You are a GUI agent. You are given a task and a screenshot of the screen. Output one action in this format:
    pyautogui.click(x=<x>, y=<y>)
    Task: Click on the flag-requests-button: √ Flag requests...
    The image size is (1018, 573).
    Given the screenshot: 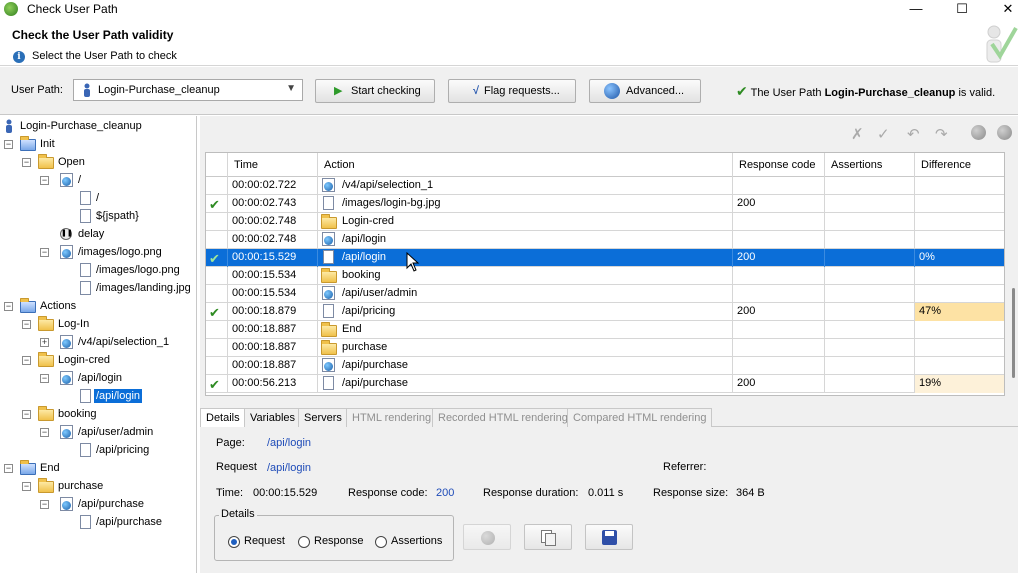 What is the action you would take?
    pyautogui.click(x=512, y=91)
    